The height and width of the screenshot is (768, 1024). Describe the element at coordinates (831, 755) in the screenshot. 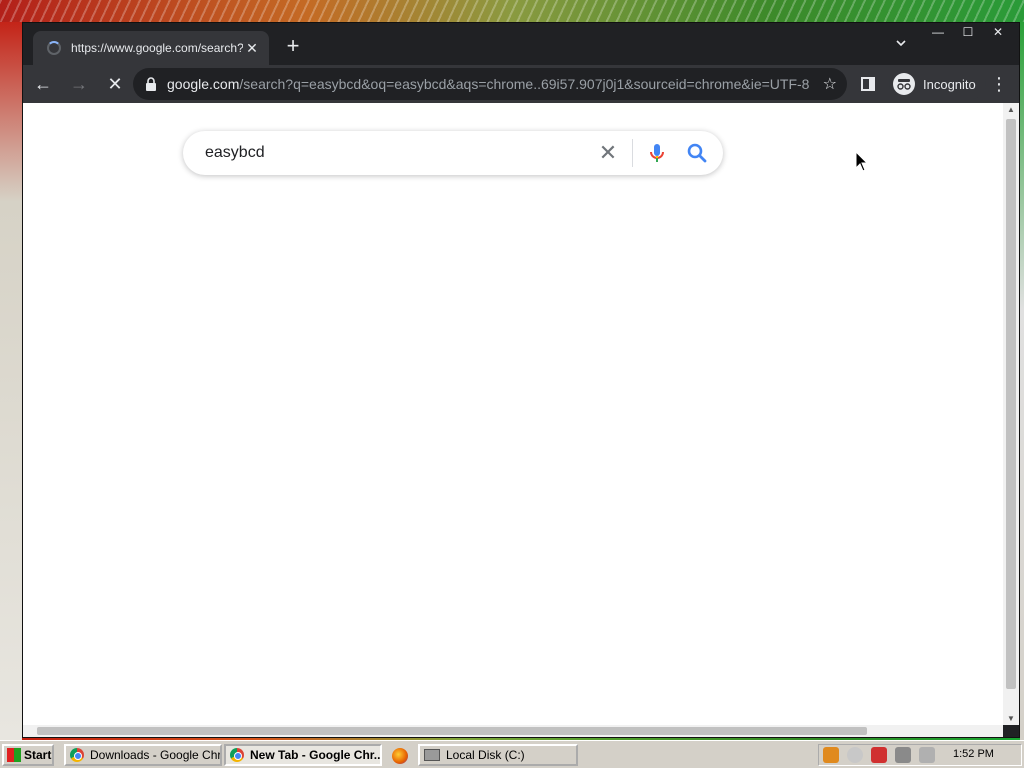

I see `search-tray-icon` at that location.